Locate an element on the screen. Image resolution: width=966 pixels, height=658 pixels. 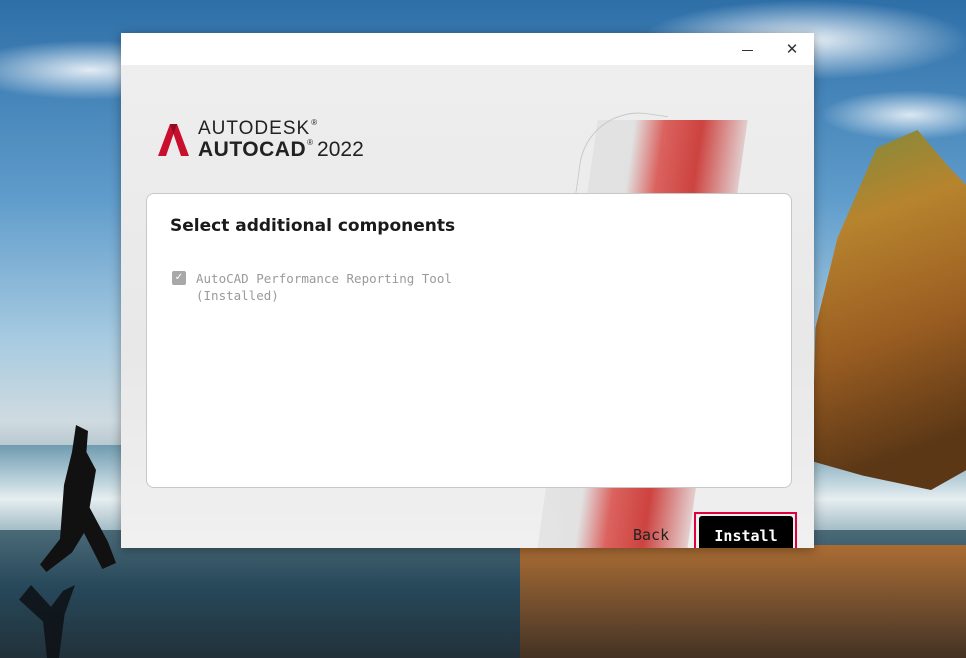
title-bar: ✕ is located at coordinates (467, 49).